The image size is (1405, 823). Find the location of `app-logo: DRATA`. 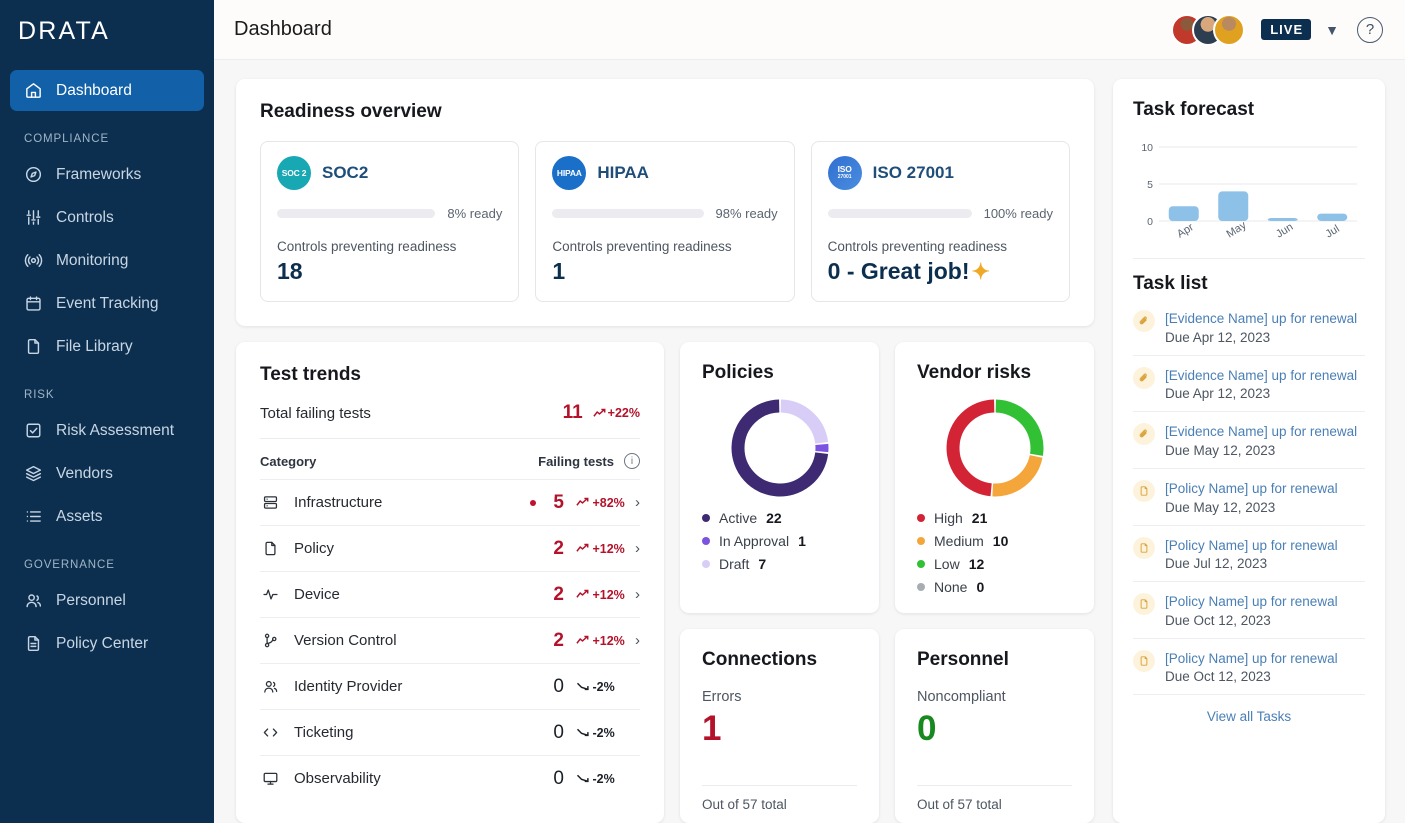

app-logo: DRATA is located at coordinates (107, 31).